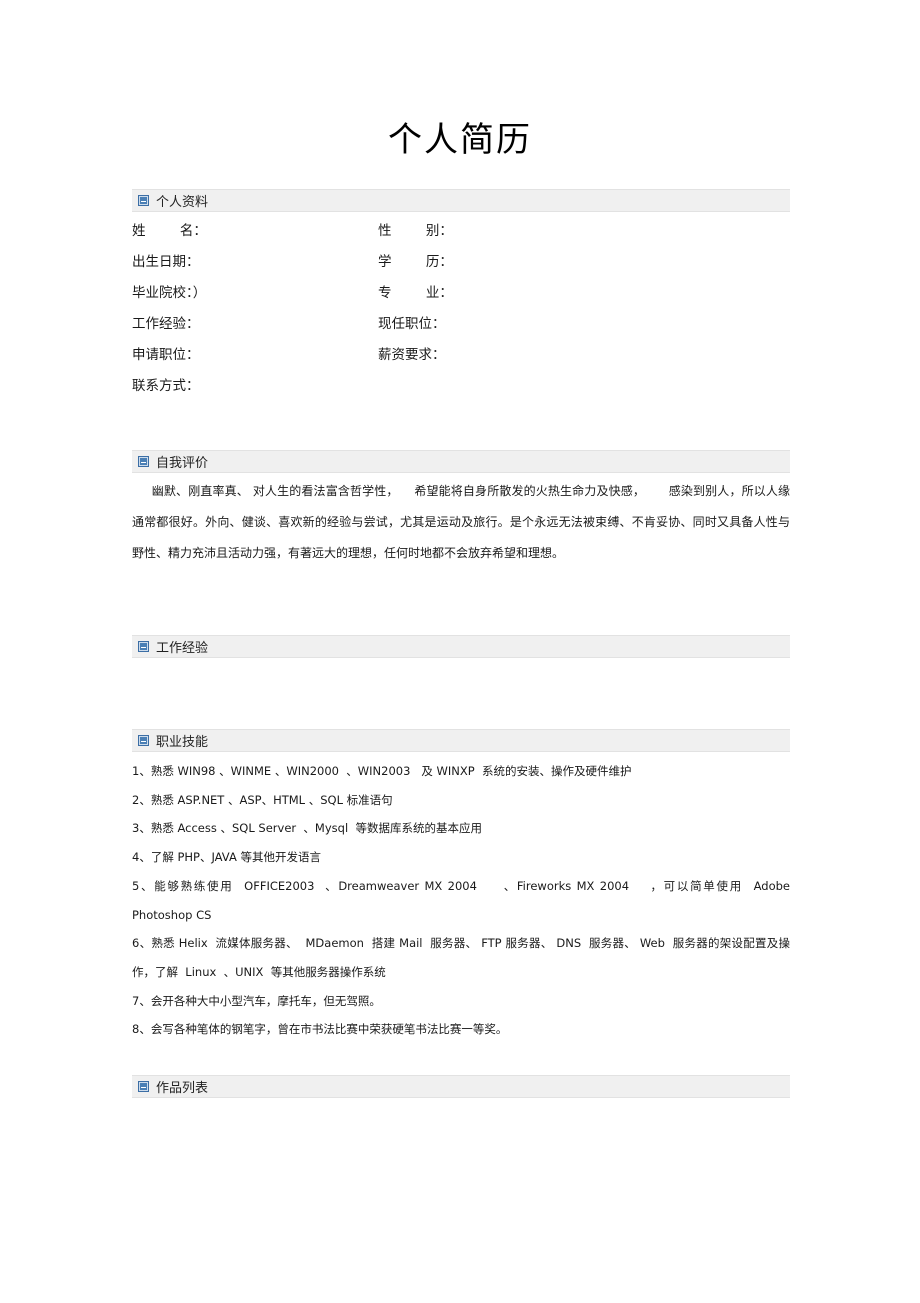 The height and width of the screenshot is (1303, 920). I want to click on page-title: 个人简历, so click(460, 140).